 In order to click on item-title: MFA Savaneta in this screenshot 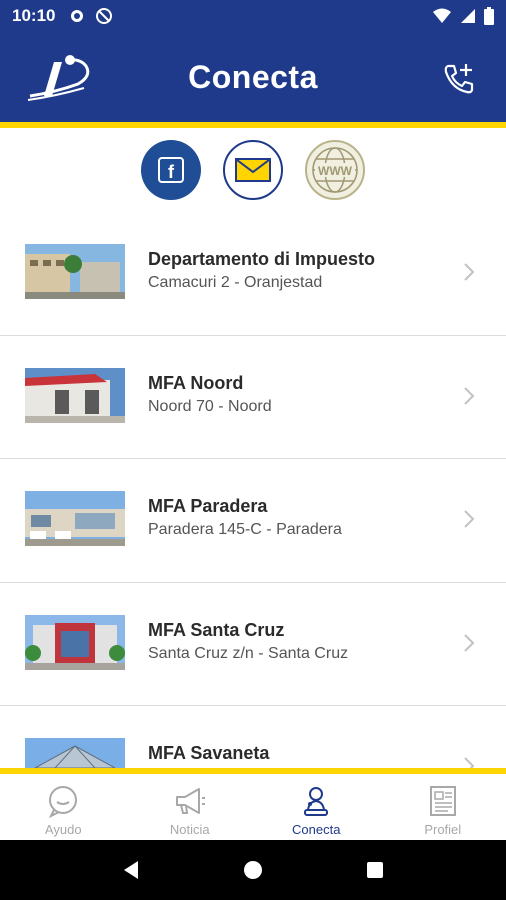, I will do `click(209, 753)`.